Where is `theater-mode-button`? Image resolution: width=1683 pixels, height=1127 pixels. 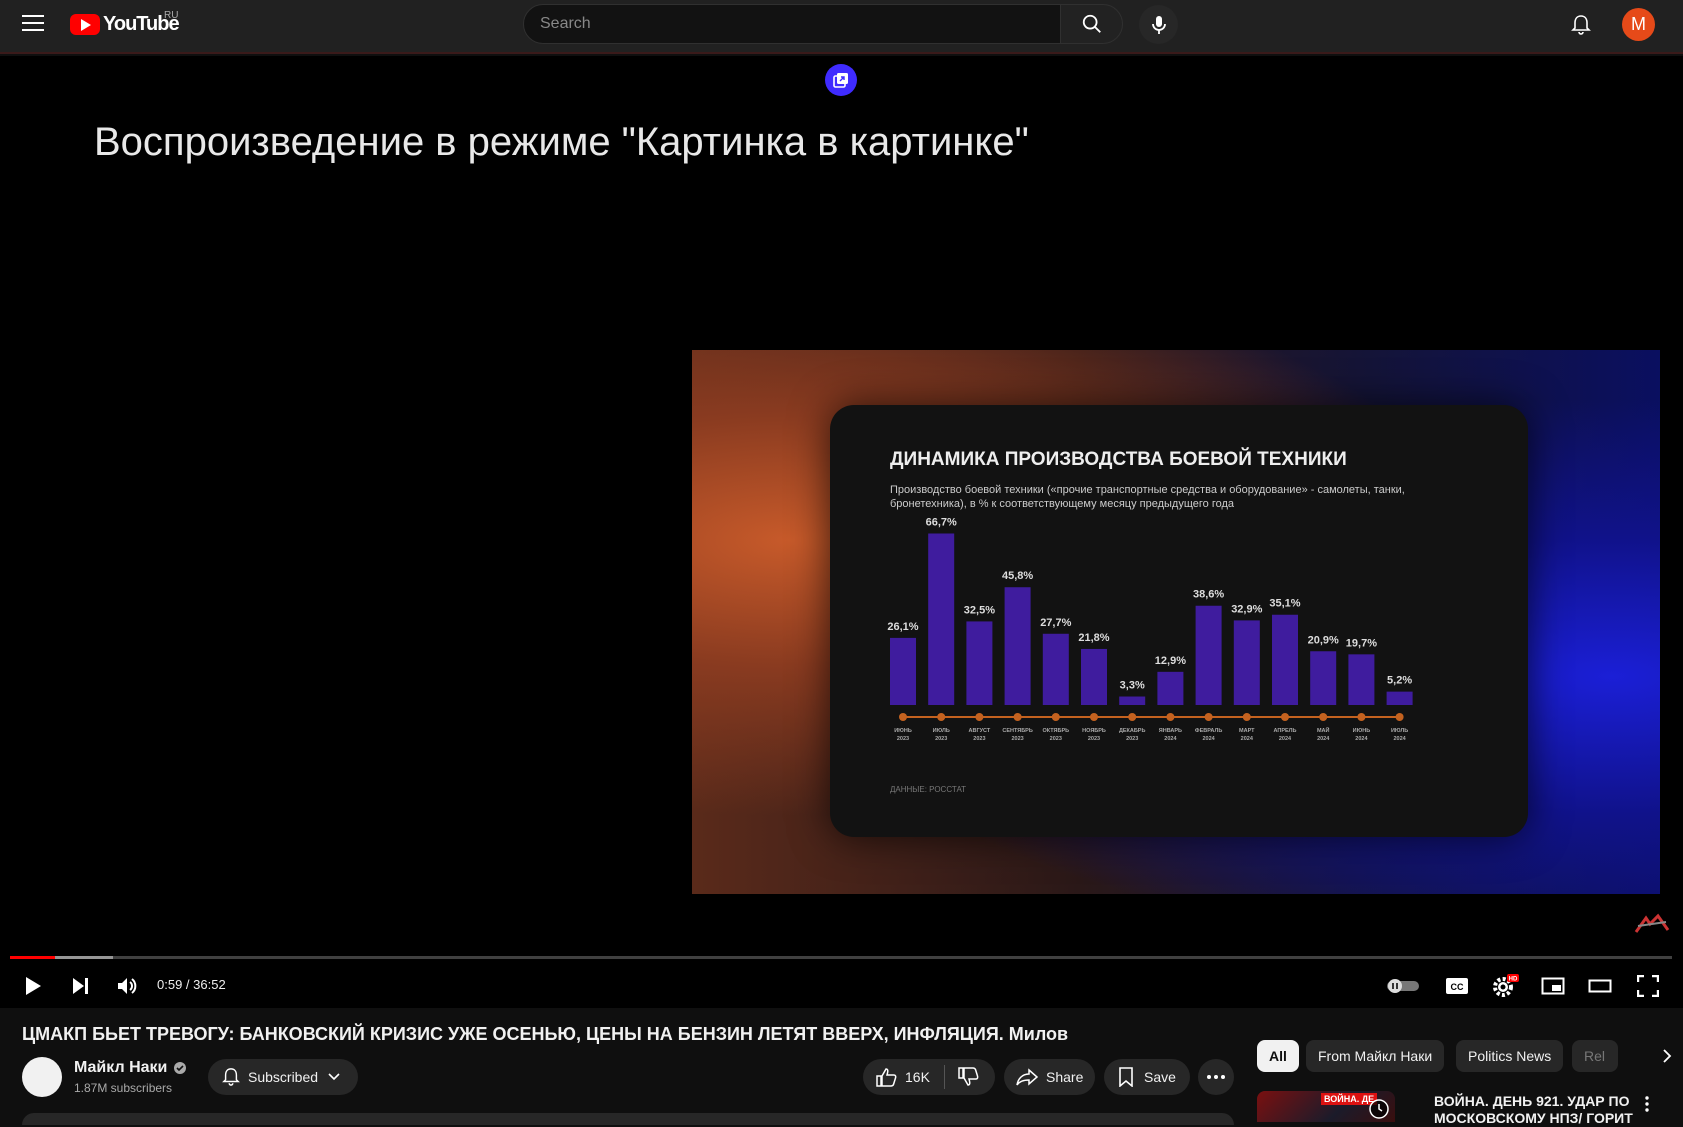 theater-mode-button is located at coordinates (1600, 986).